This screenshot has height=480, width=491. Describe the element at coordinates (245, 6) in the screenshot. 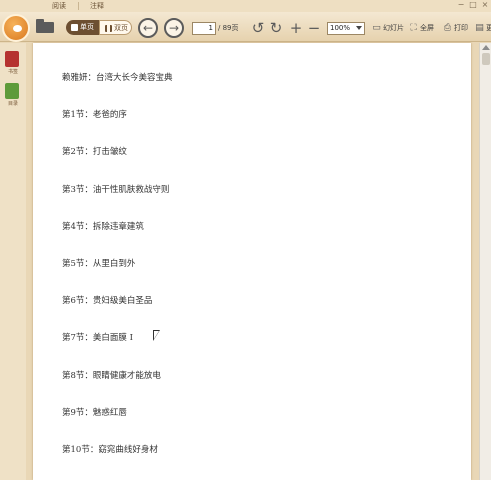

I see `tab-strip: 阅读 注释 − □ ×` at that location.